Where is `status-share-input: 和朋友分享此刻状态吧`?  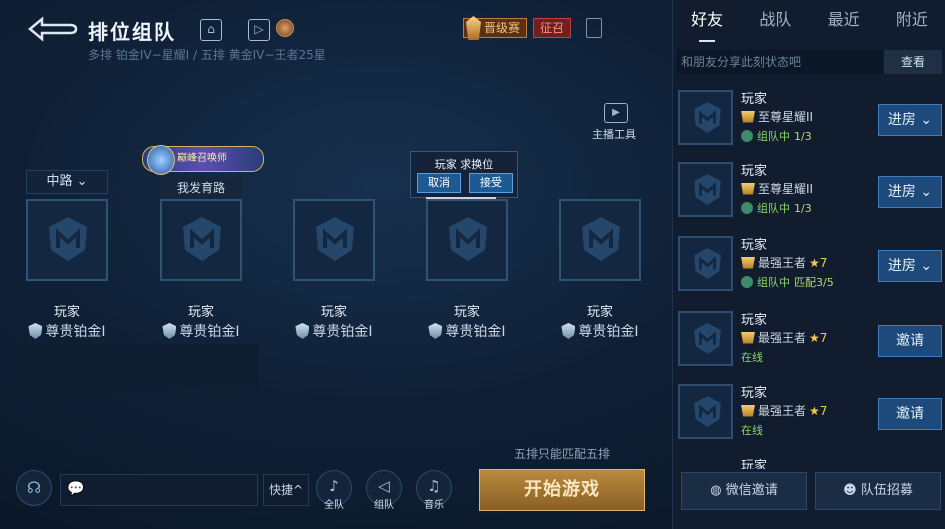 status-share-input: 和朋友分享此刻状态吧 is located at coordinates (780, 62).